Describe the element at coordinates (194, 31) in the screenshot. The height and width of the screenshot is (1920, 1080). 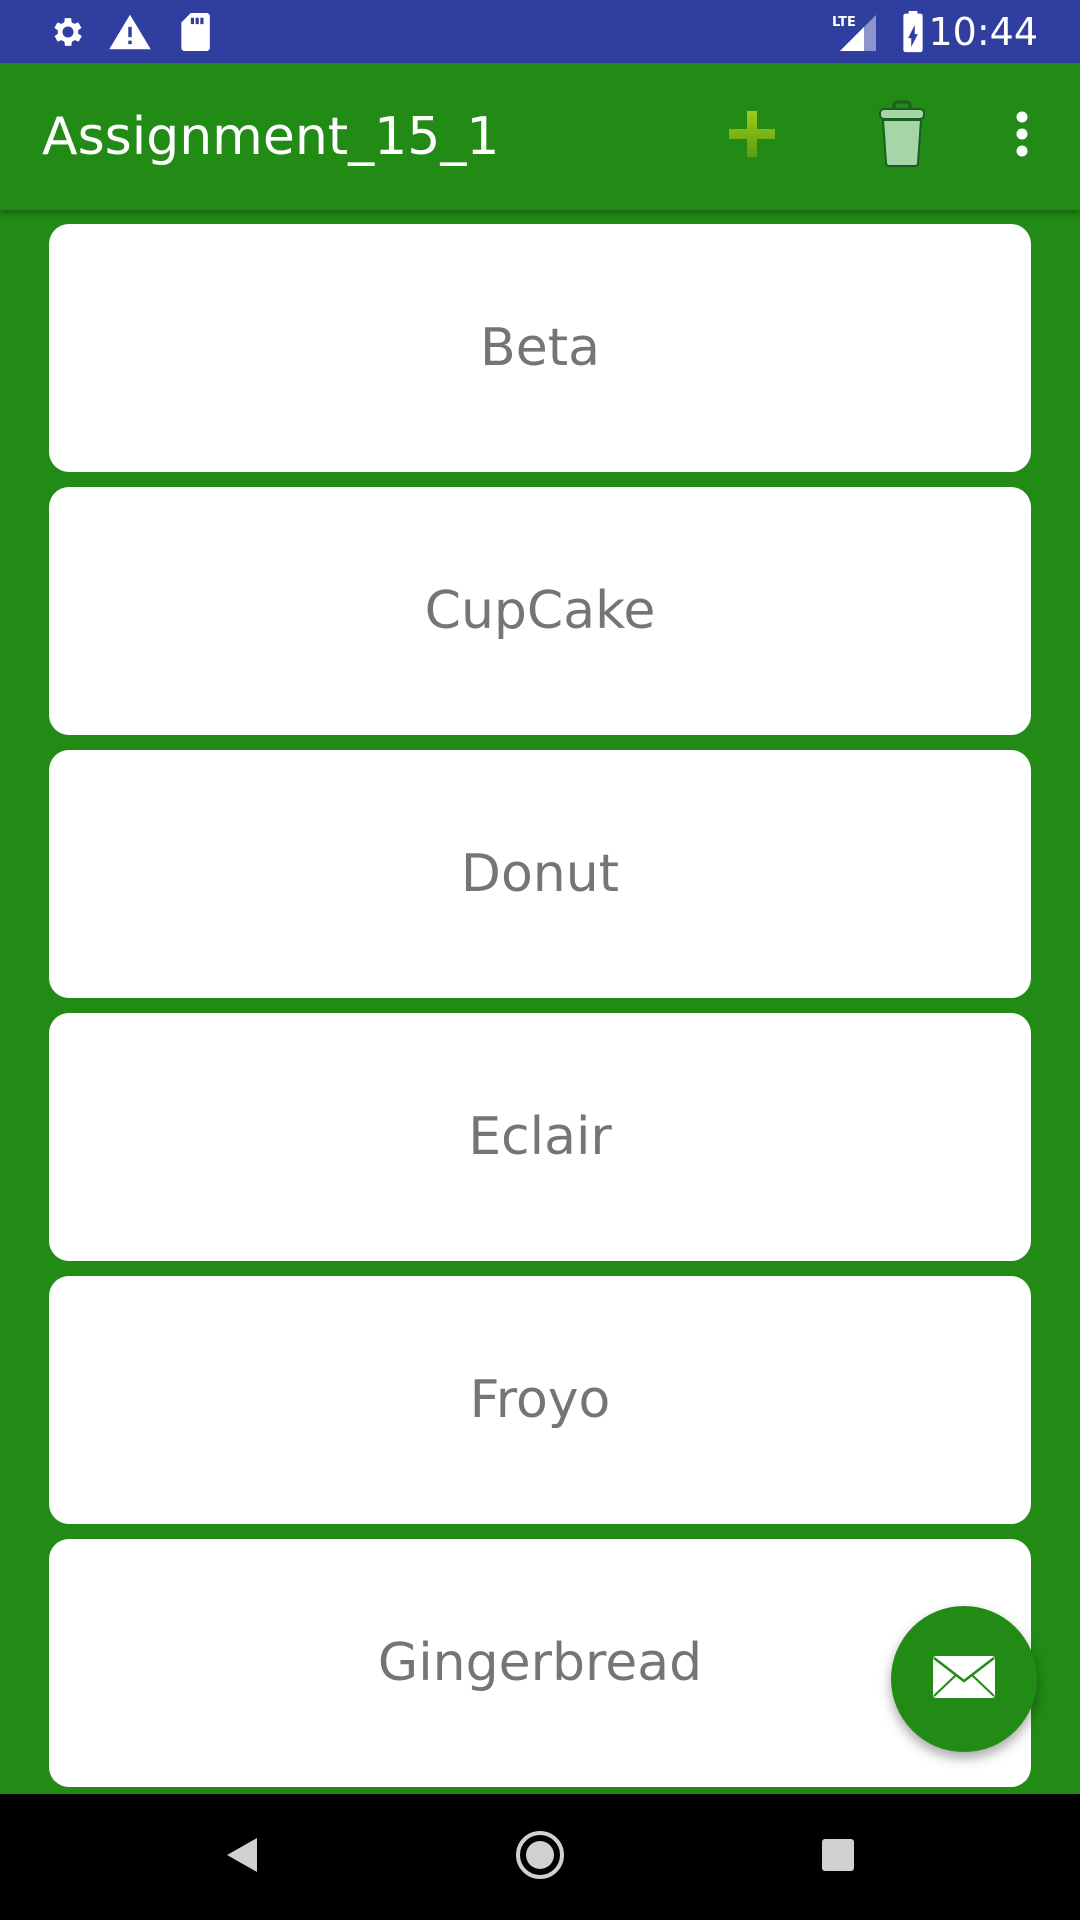
I see `sd-card-icon` at that location.